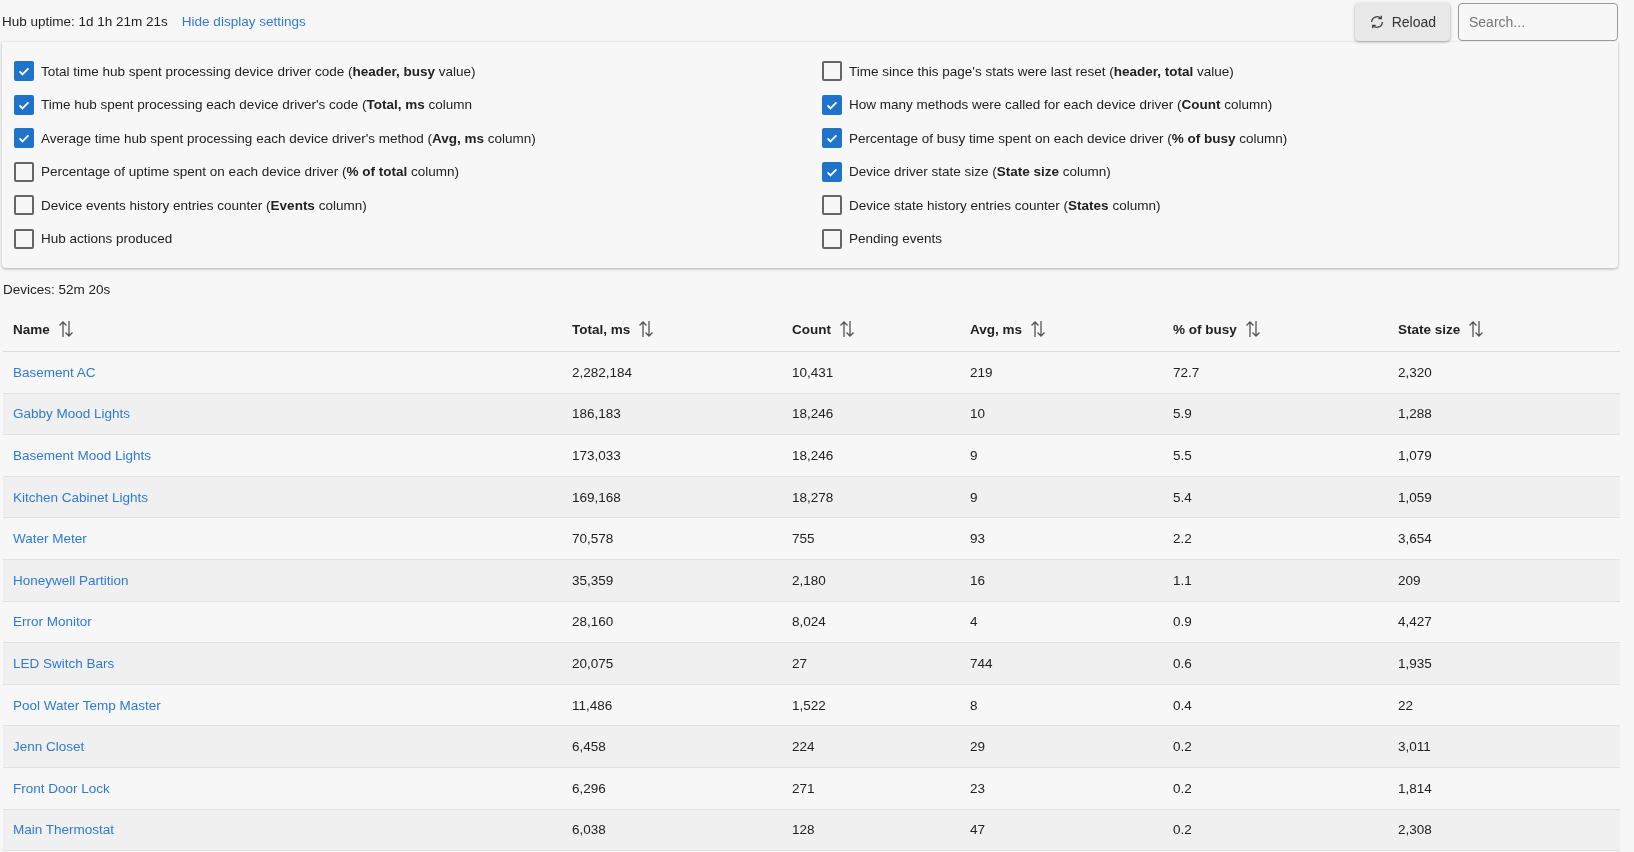  Describe the element at coordinates (1182, 622) in the screenshot. I see `table-cell: 0.9` at that location.